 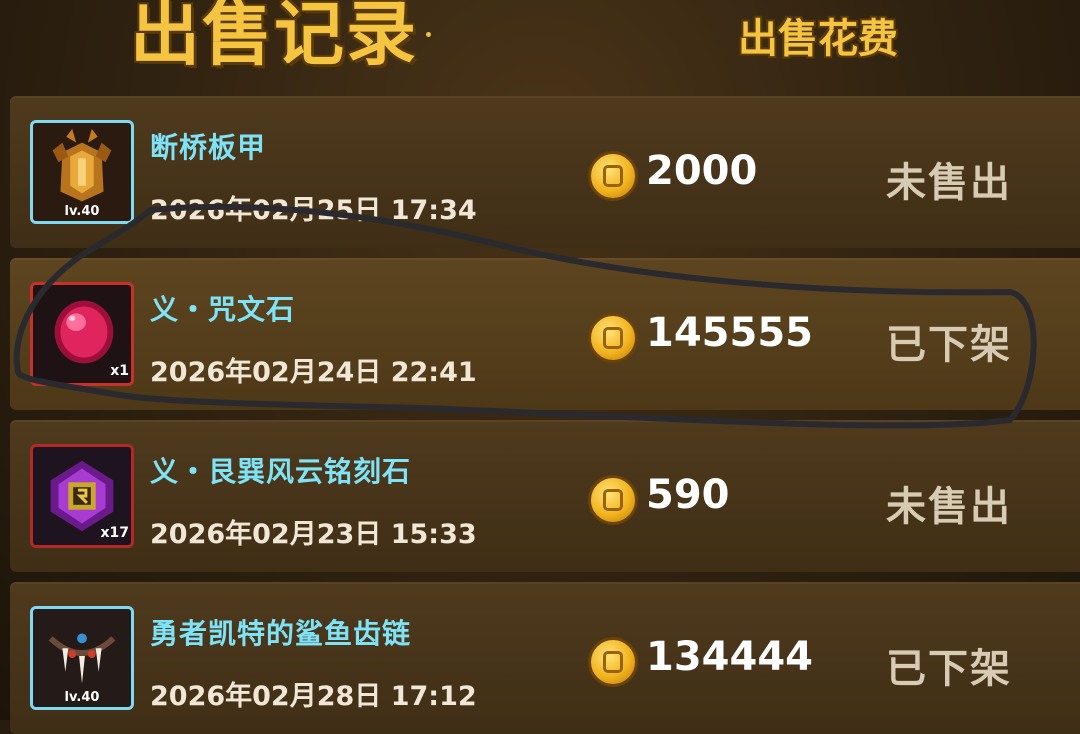 What do you see at coordinates (281, 471) in the screenshot?
I see `item-name: 义・艮巽风云铭刻石` at bounding box center [281, 471].